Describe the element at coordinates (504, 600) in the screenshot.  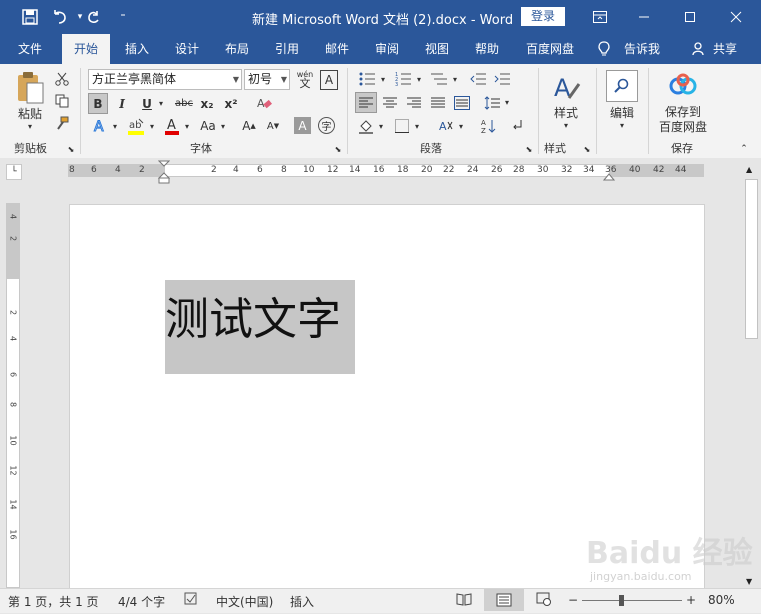
I see `print-layout-icon` at that location.